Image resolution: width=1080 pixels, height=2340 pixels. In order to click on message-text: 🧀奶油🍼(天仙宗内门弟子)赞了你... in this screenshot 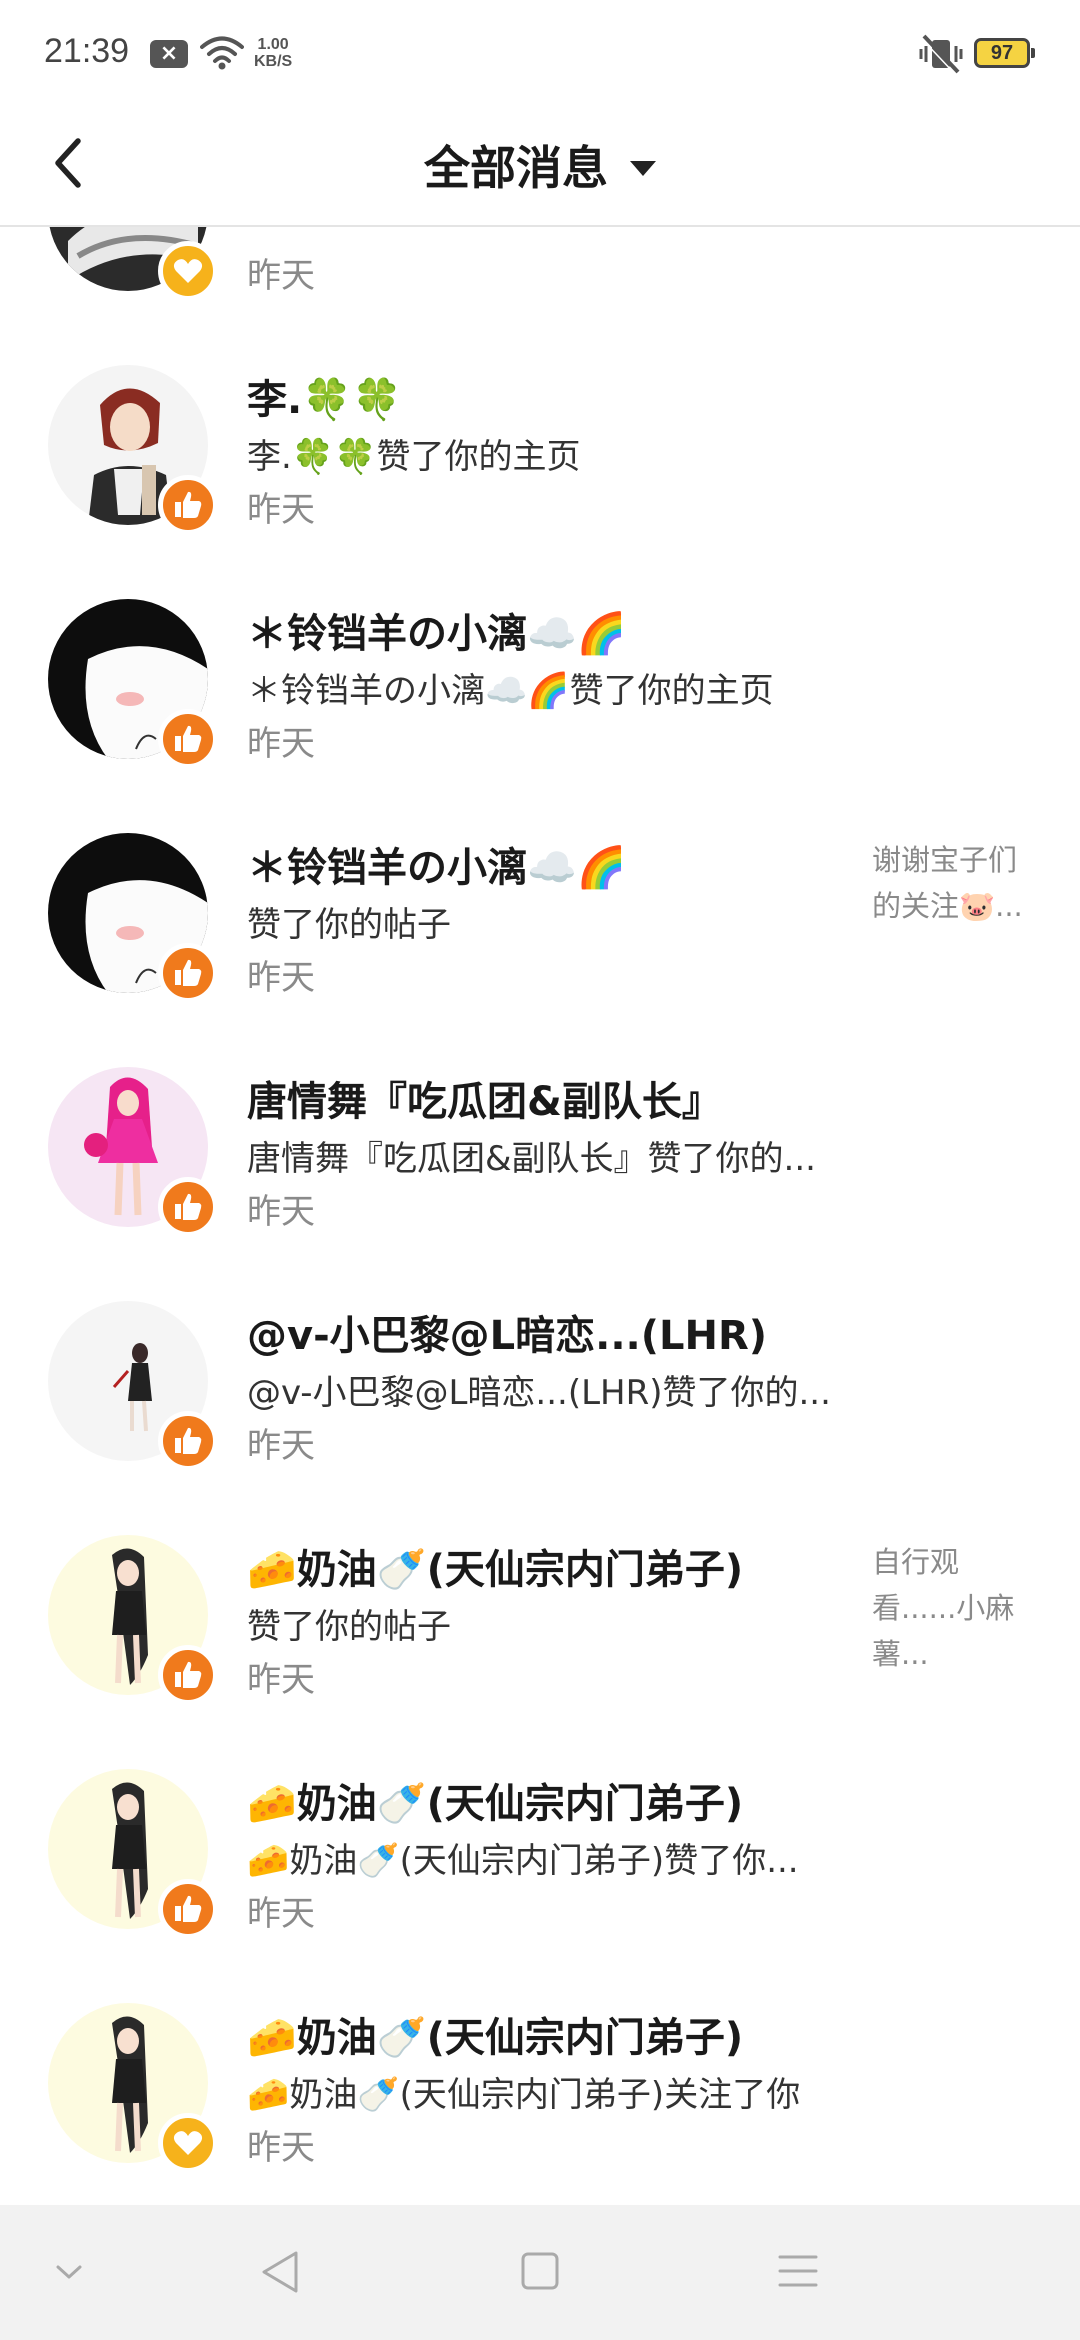, I will do `click(523, 1861)`.